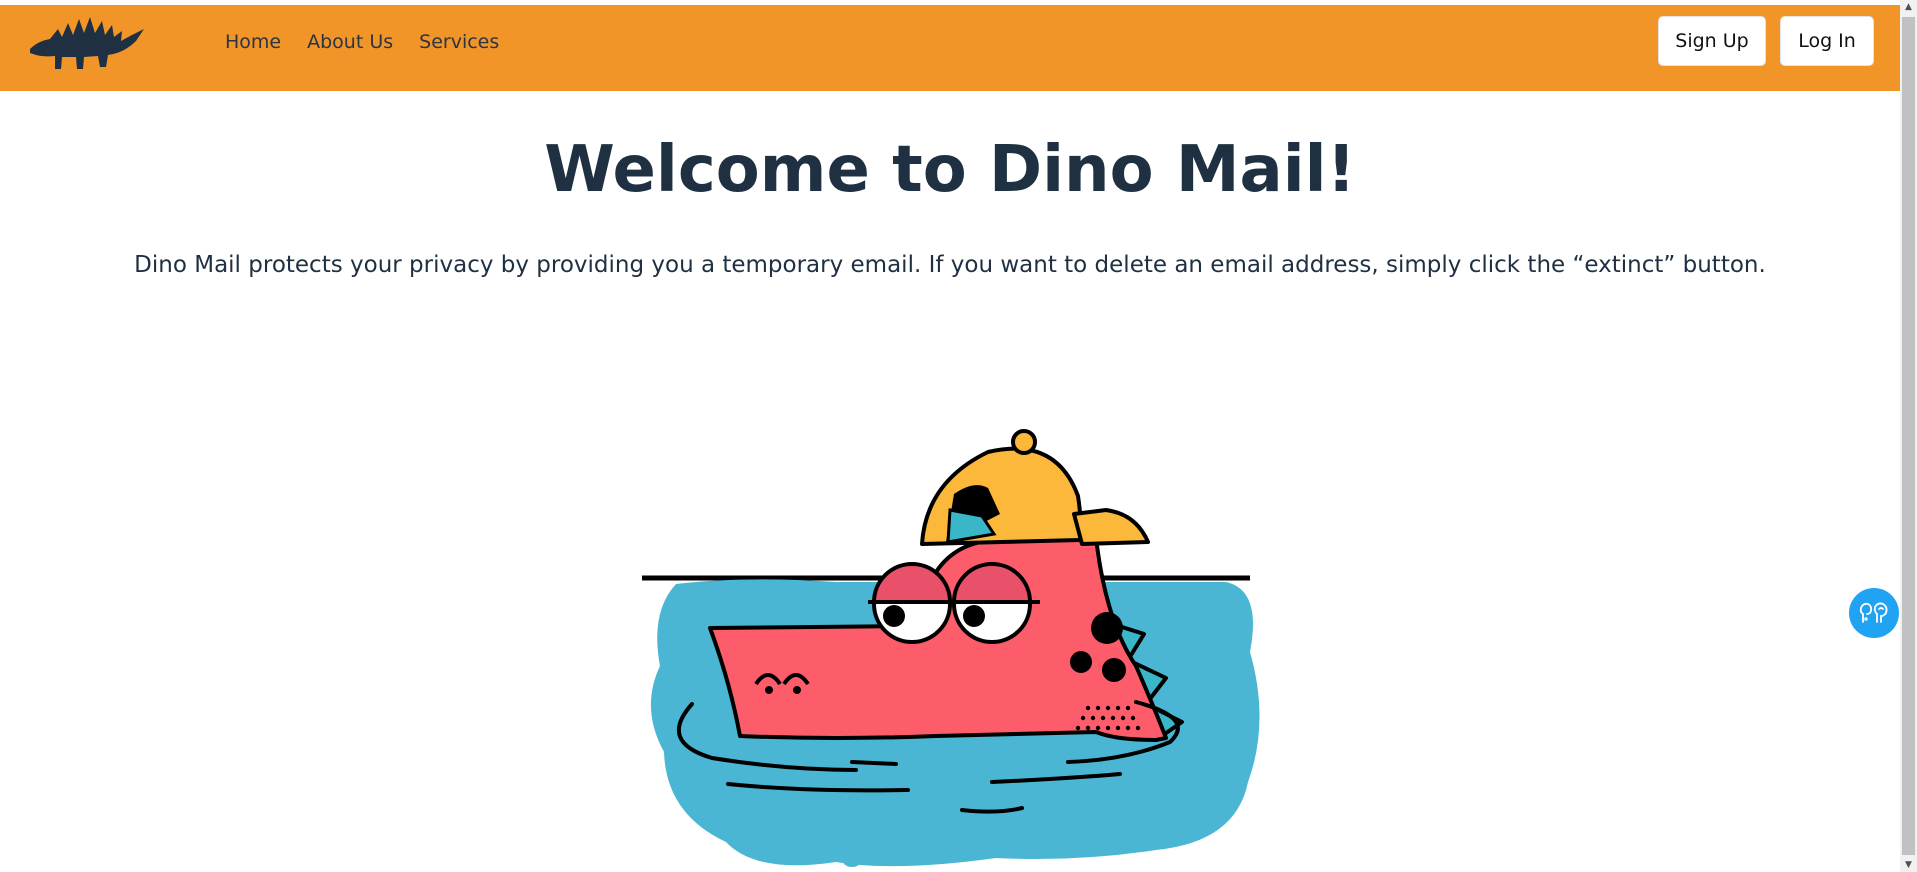 This screenshot has height=872, width=1917. I want to click on log-in-button: Log In, so click(1827, 41).